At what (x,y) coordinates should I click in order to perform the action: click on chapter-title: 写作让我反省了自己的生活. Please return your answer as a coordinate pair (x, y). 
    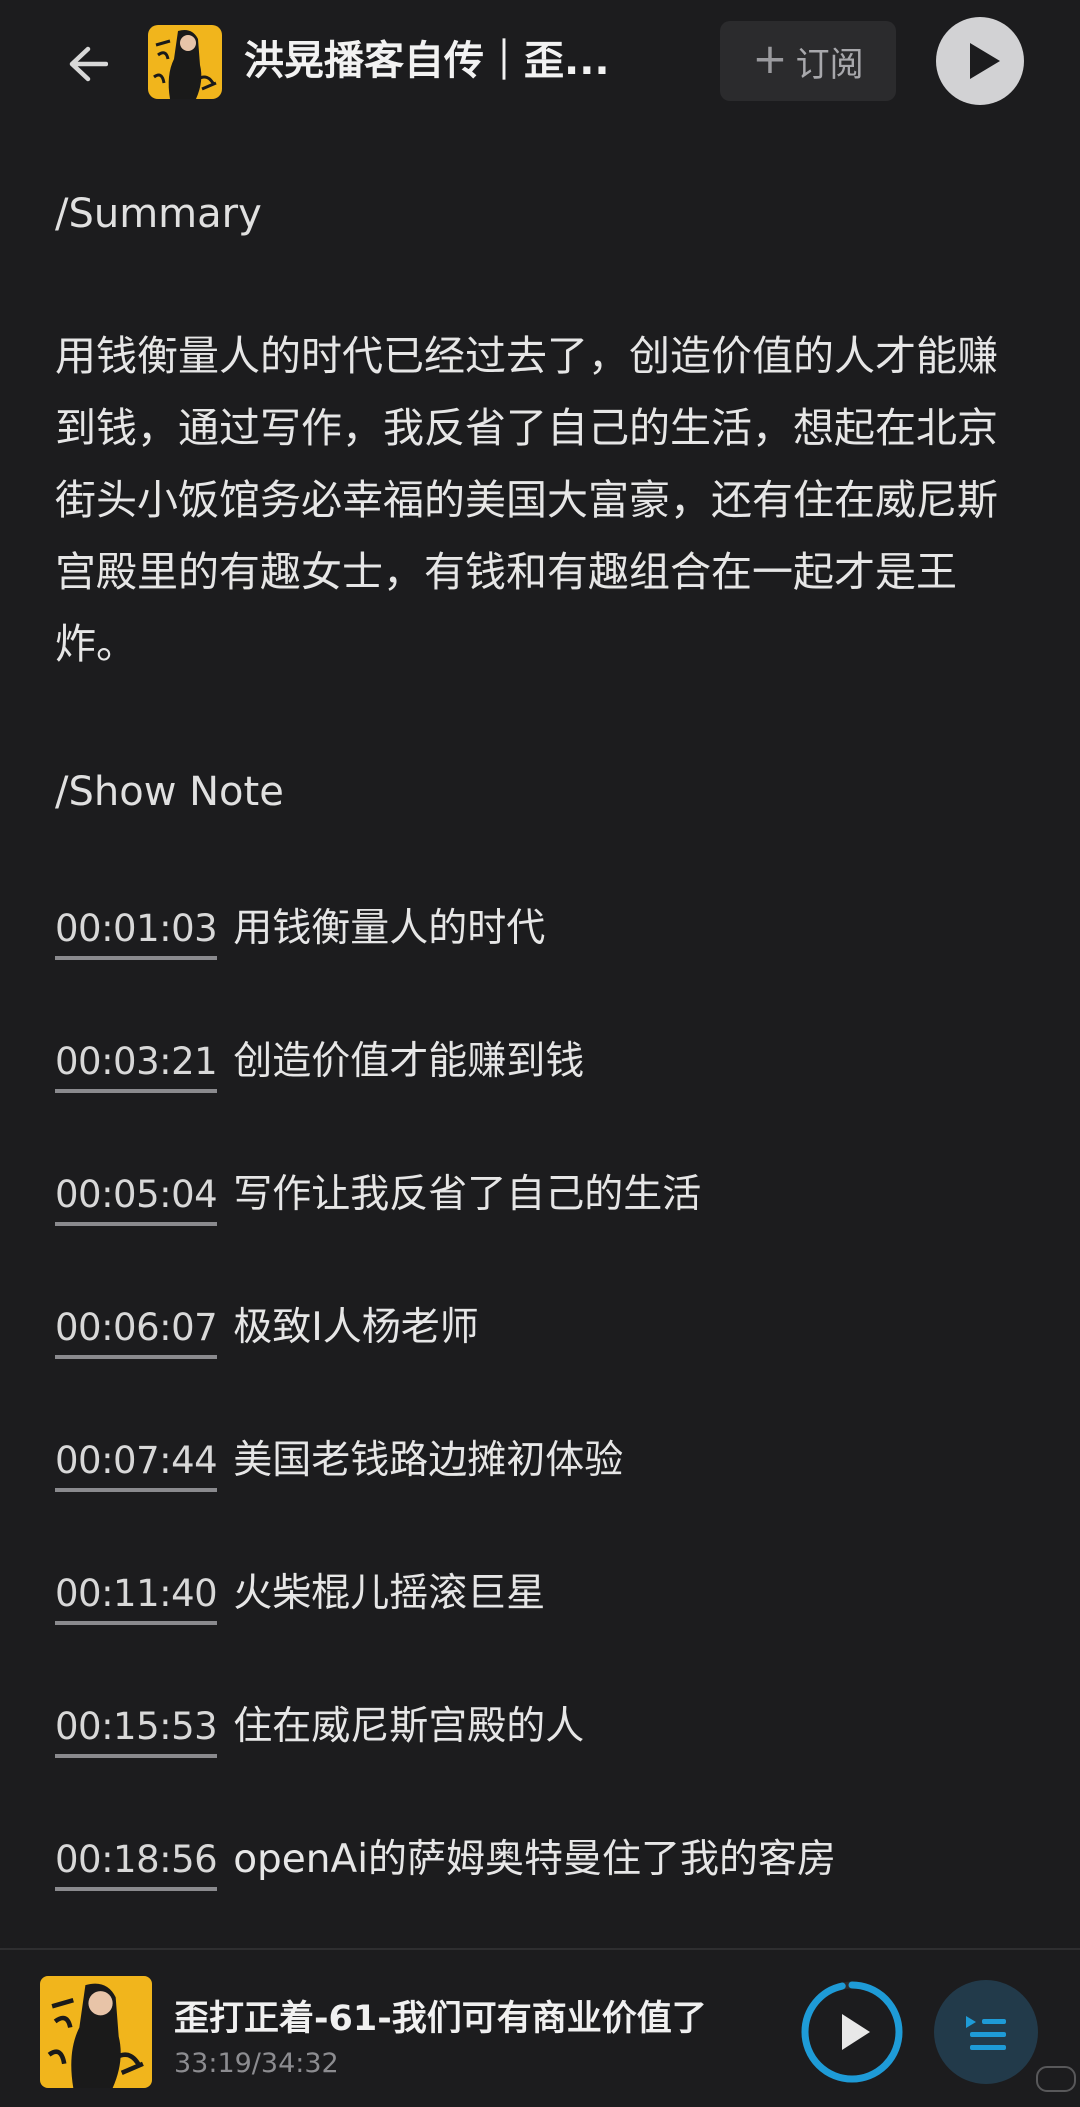
    Looking at the image, I should click on (467, 1194).